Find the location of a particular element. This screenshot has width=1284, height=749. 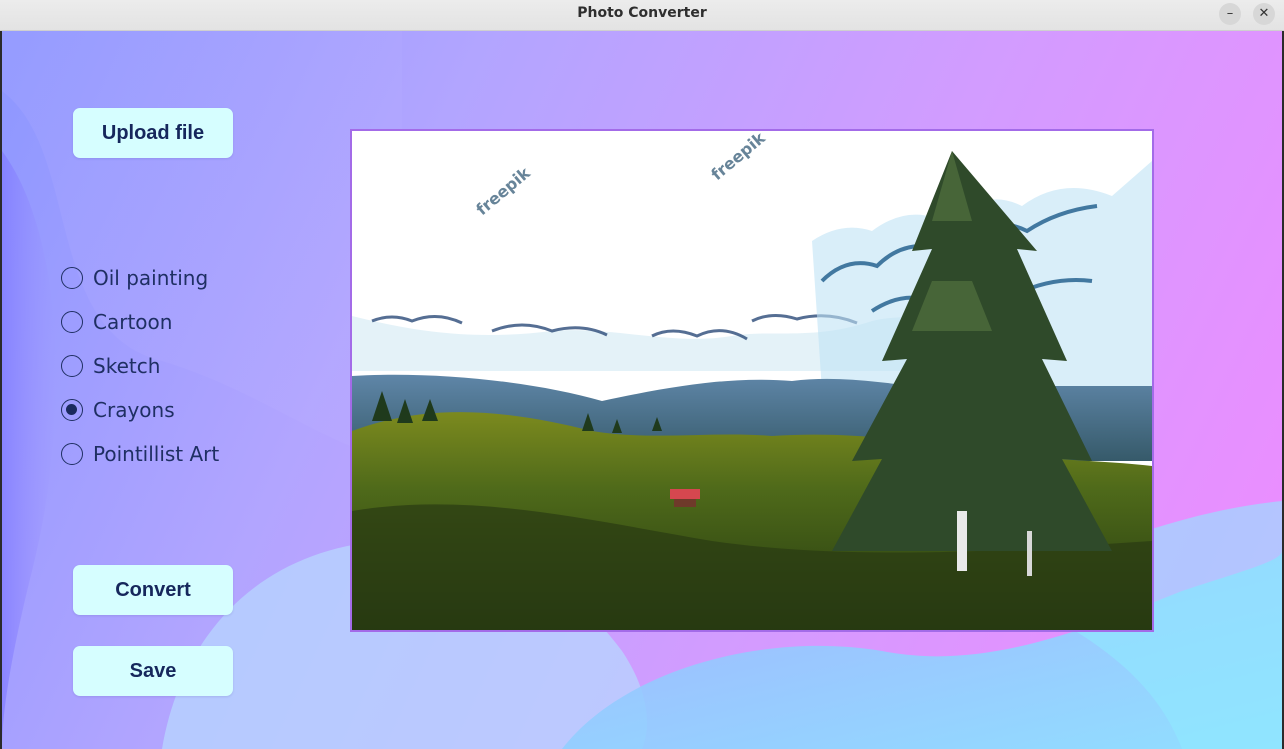

radio-pointillist-art: Pointillist Art is located at coordinates (140, 454).